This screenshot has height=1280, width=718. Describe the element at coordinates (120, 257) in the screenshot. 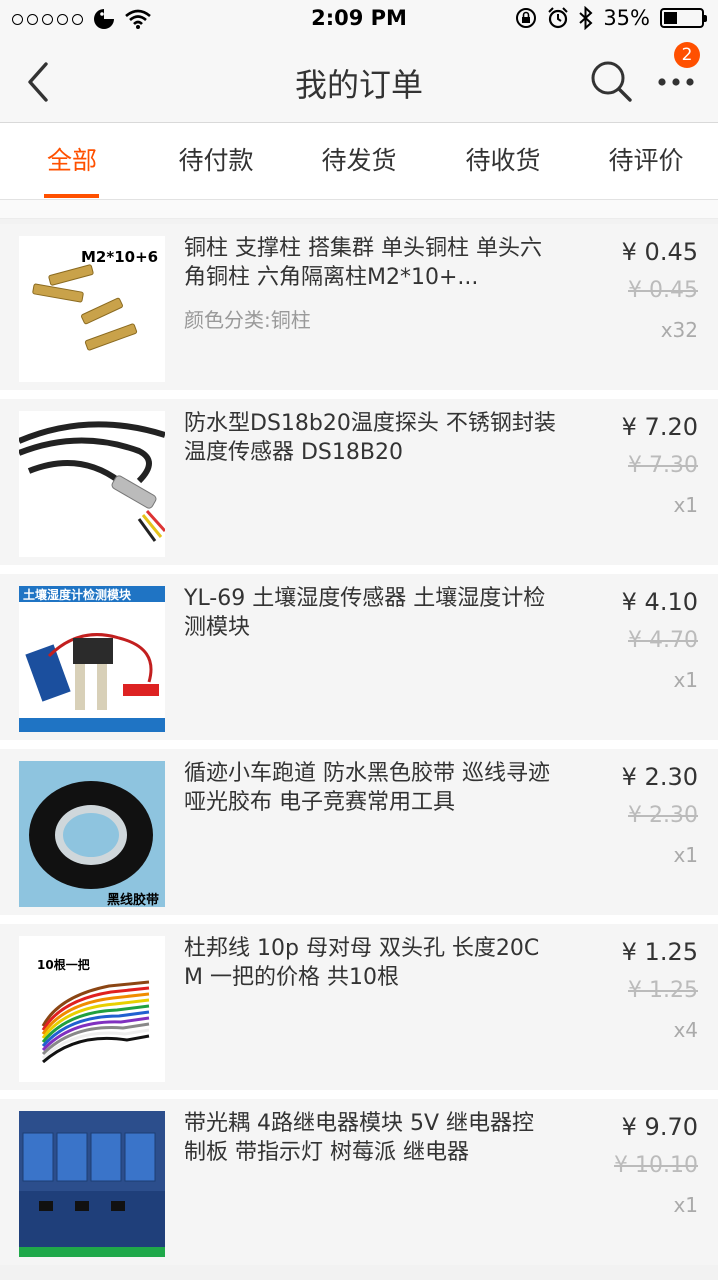

I see `image-caption: M2*10+6` at that location.